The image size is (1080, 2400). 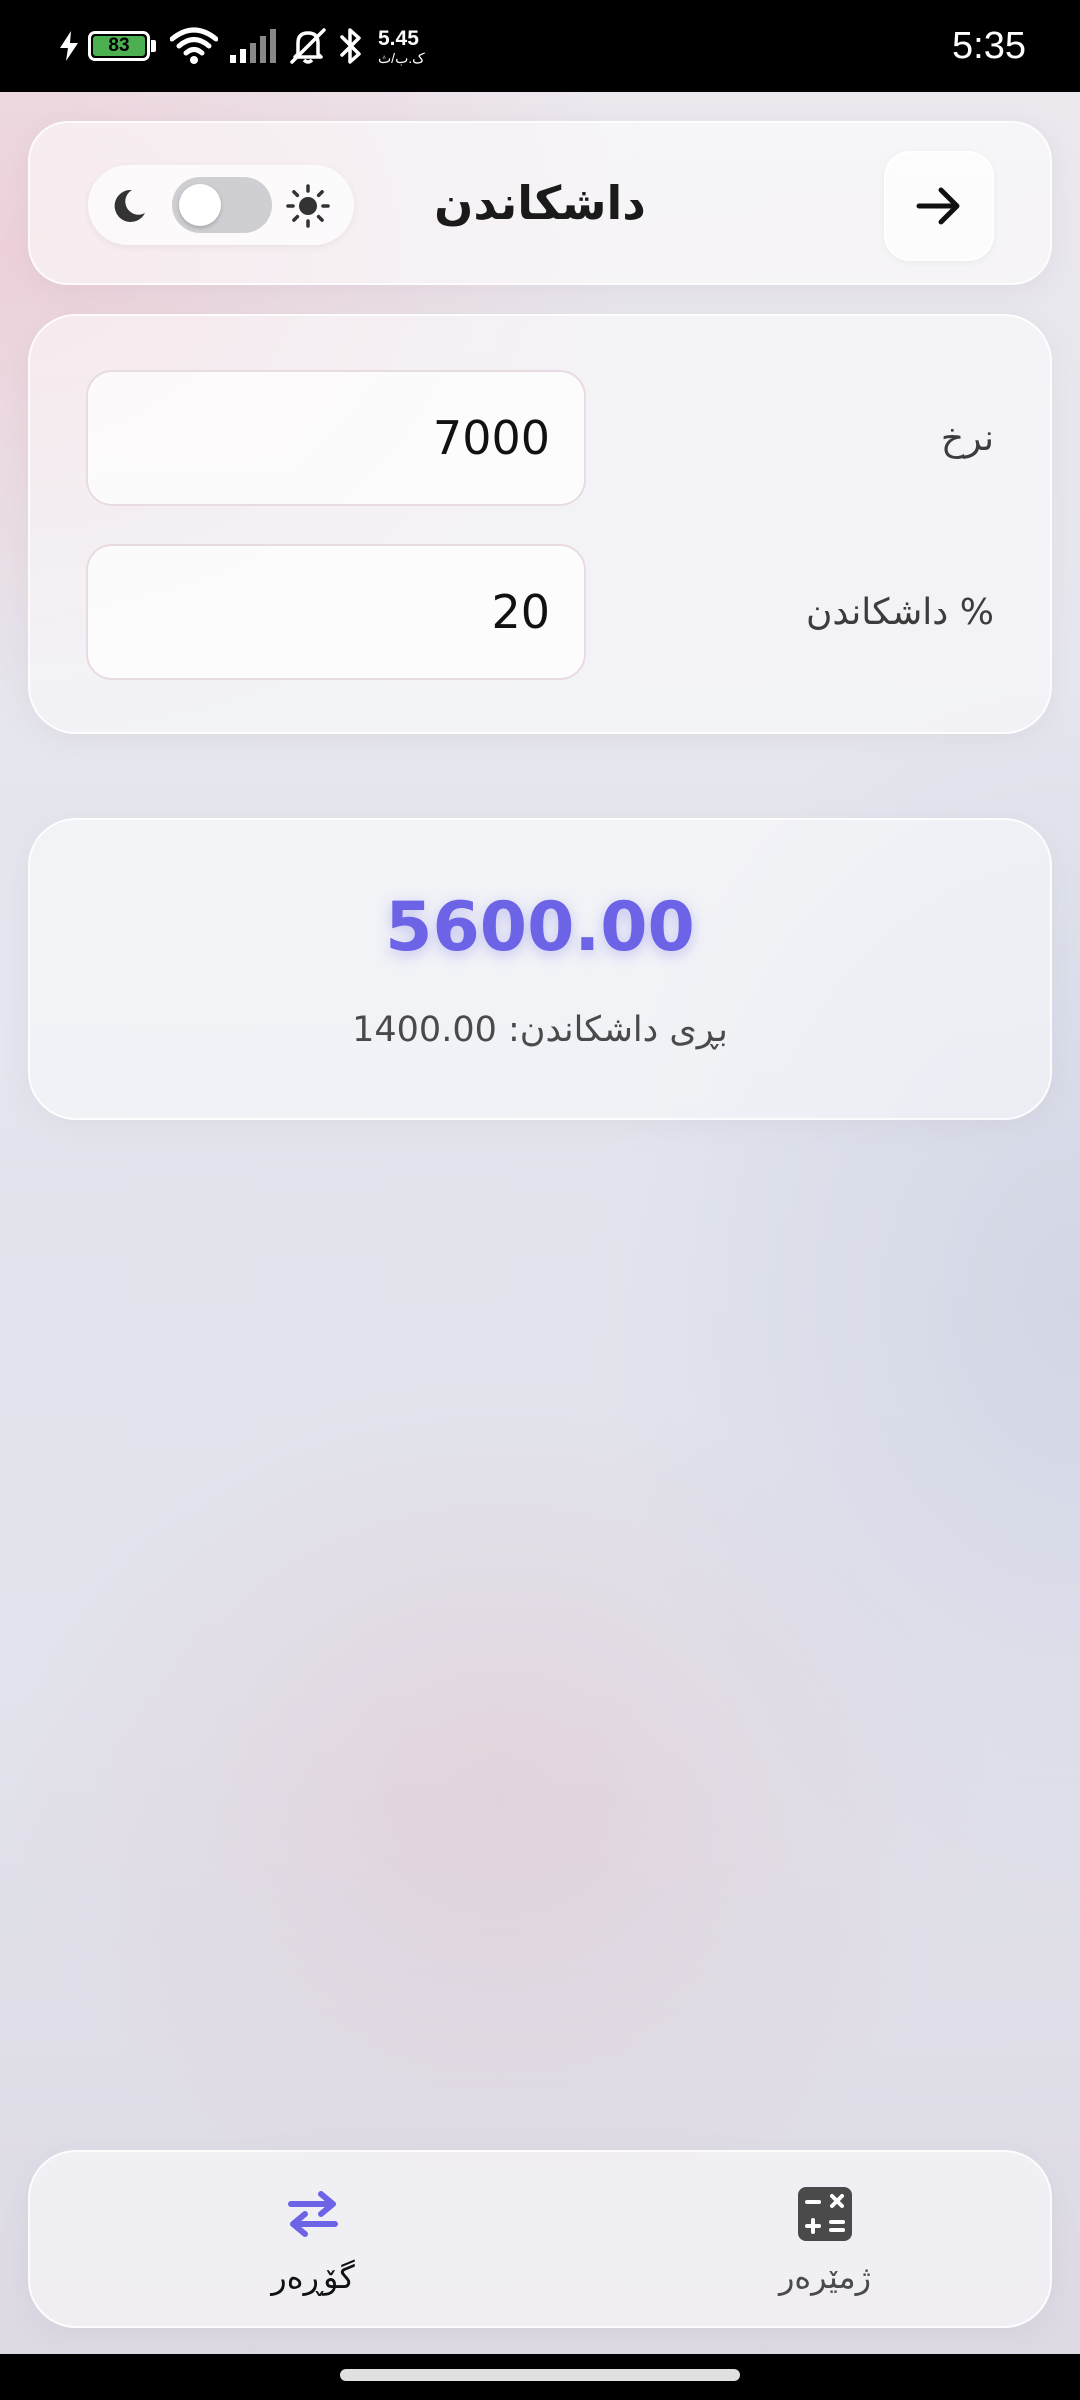 I want to click on discount-percent-input, so click(x=336, y=612).